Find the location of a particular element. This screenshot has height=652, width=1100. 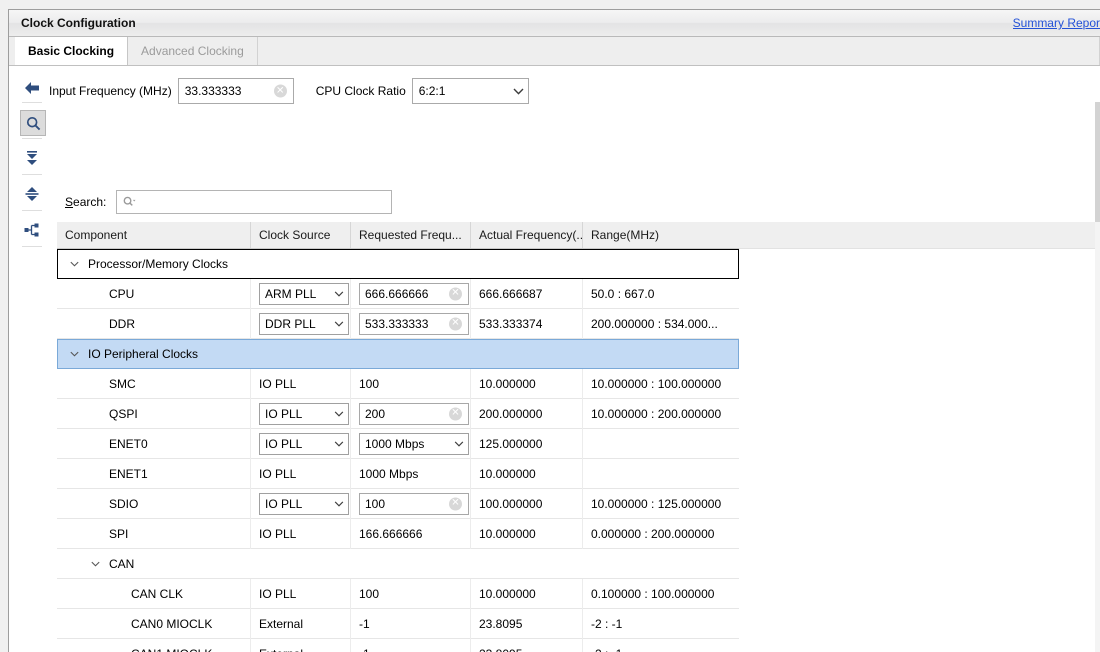

table-row: CAN0 MIOCLK External -1 23.8095 -2 : -1 is located at coordinates (398, 623).